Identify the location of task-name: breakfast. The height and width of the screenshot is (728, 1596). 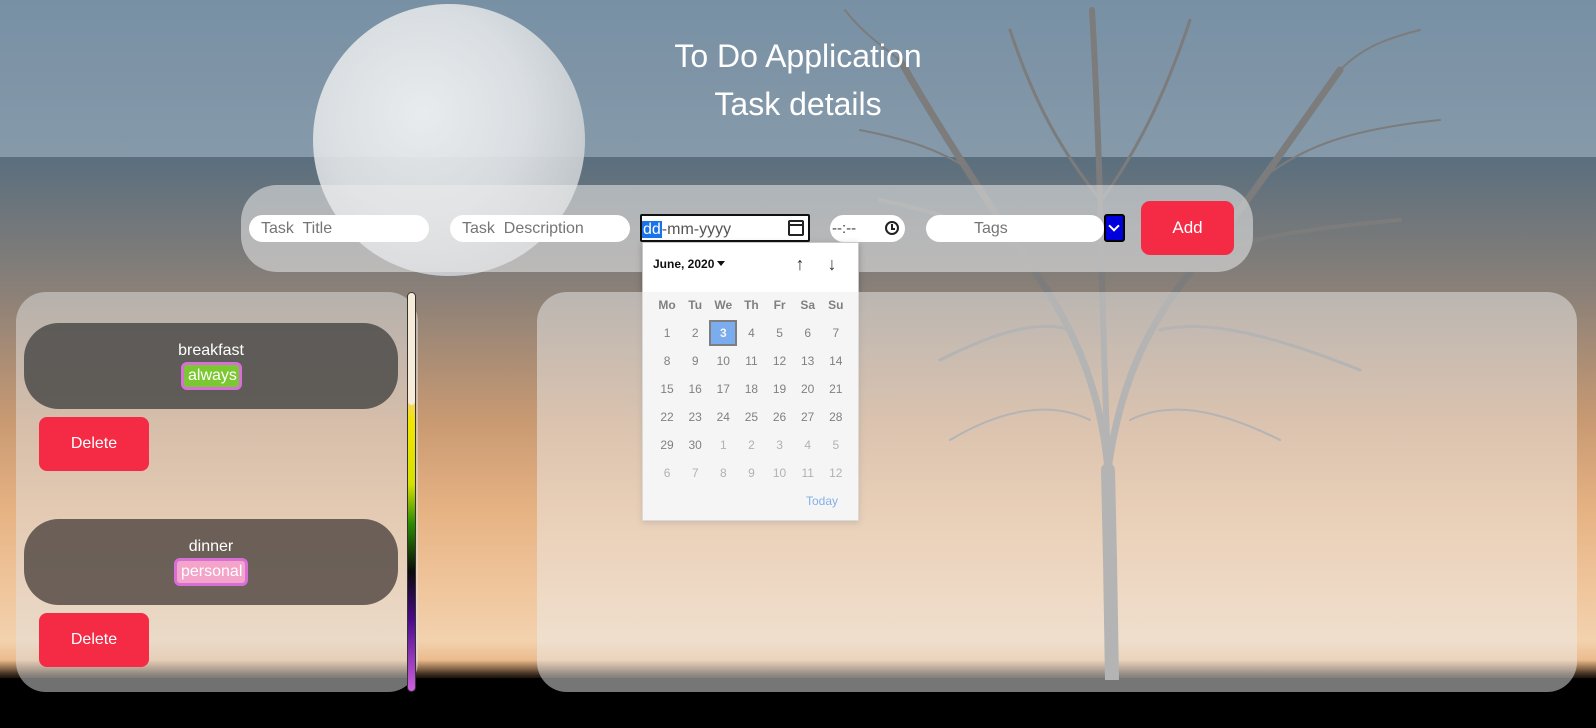
(211, 350).